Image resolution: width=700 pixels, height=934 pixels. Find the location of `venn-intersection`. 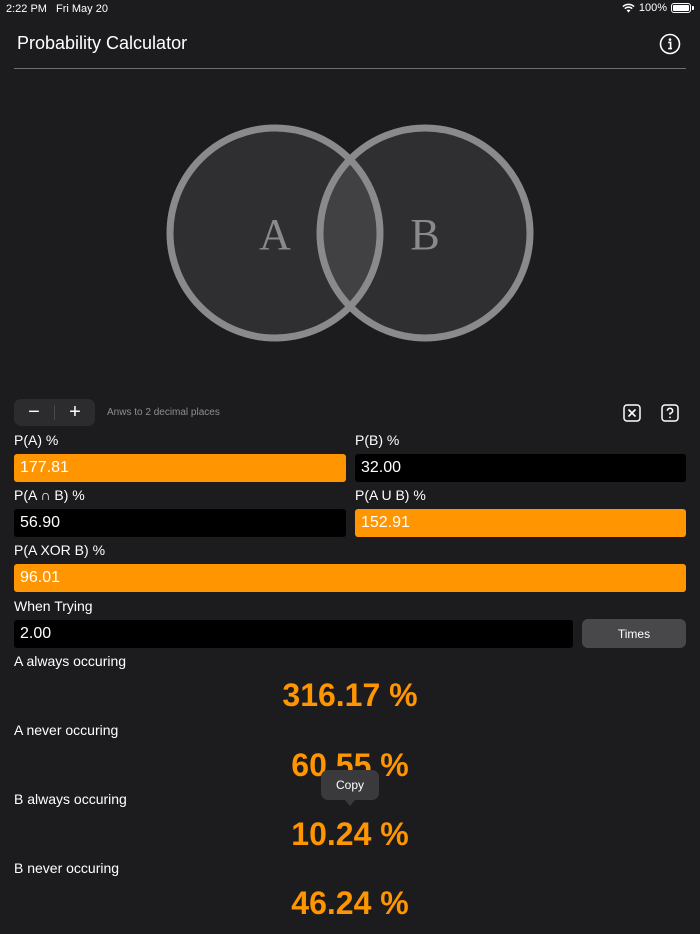

venn-intersection is located at coordinates (350, 233).